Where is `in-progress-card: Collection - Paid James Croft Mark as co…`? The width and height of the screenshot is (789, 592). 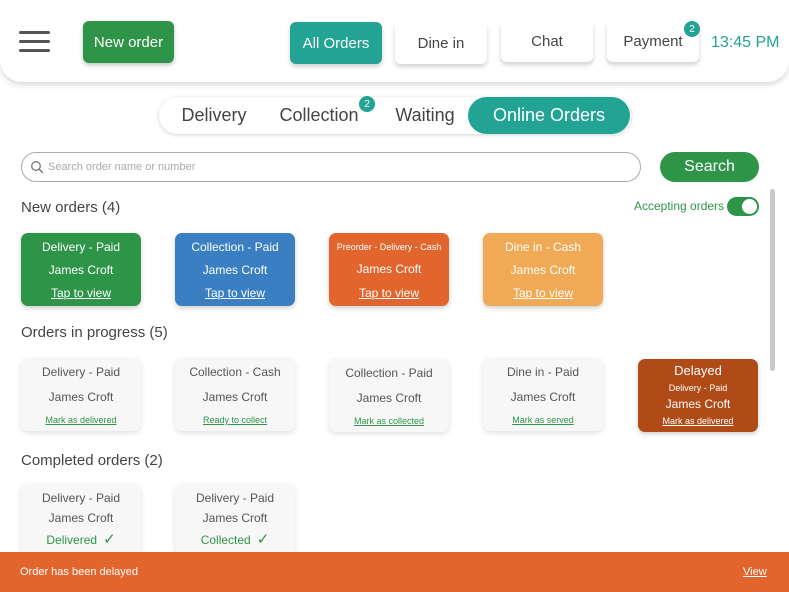
in-progress-card: Collection - Paid James Croft Mark as co… is located at coordinates (389, 395).